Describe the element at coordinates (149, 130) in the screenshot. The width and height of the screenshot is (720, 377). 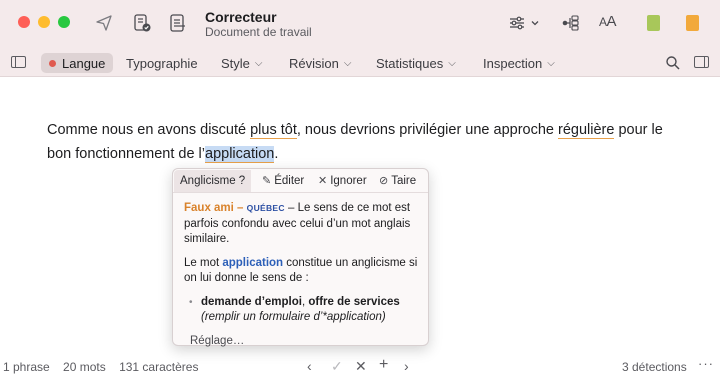
I see `text-segment: Comme nous en avons discuté` at that location.